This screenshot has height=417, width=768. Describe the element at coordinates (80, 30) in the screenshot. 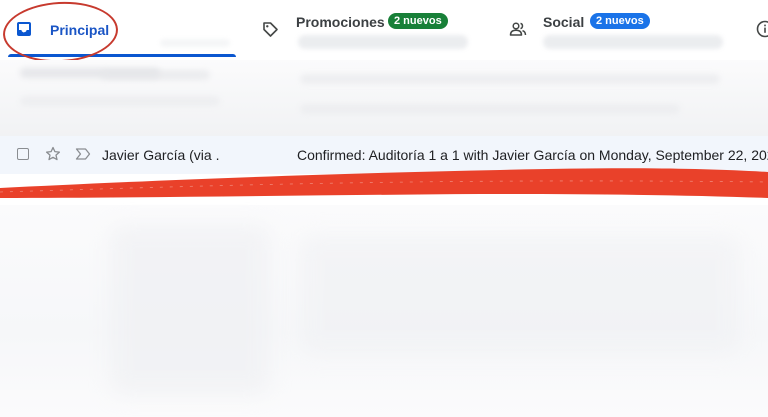

I see `tab-principal-label: Principal` at that location.